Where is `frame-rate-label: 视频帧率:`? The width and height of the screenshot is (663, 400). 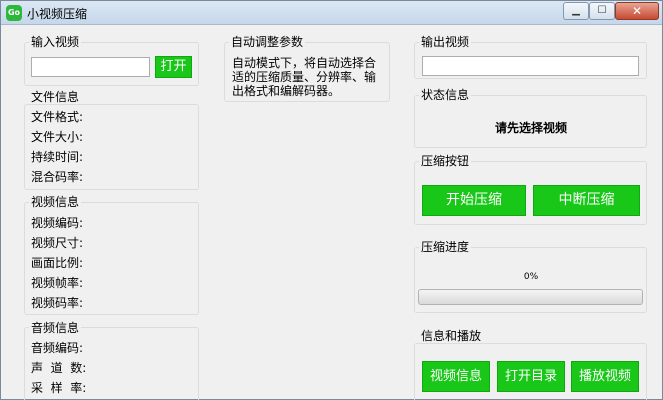 frame-rate-label: 视频帧率: is located at coordinates (57, 283).